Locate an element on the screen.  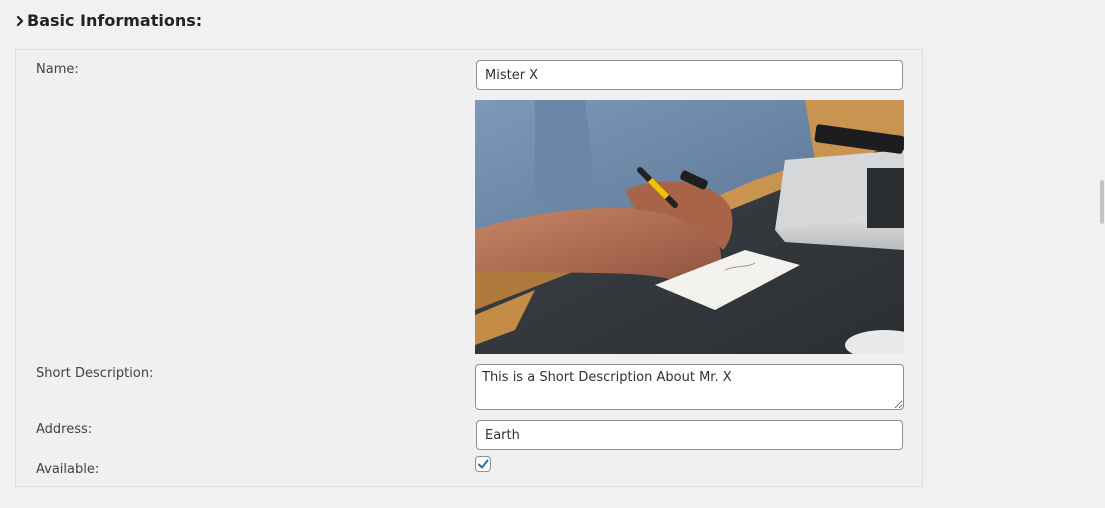
scrollbar-thumb is located at coordinates (1102, 202).